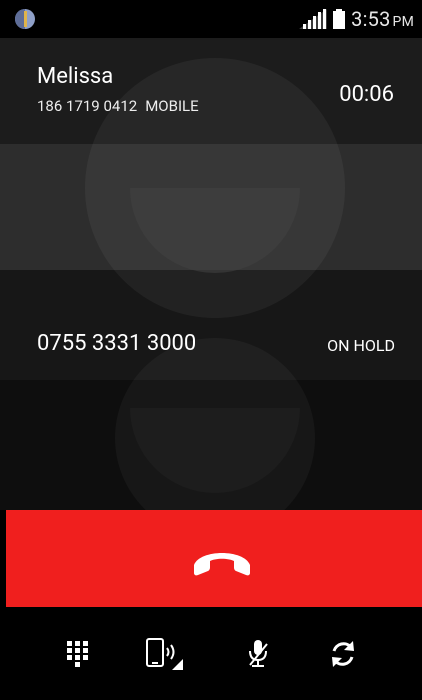  I want to click on audio-route-icon, so click(164, 653).